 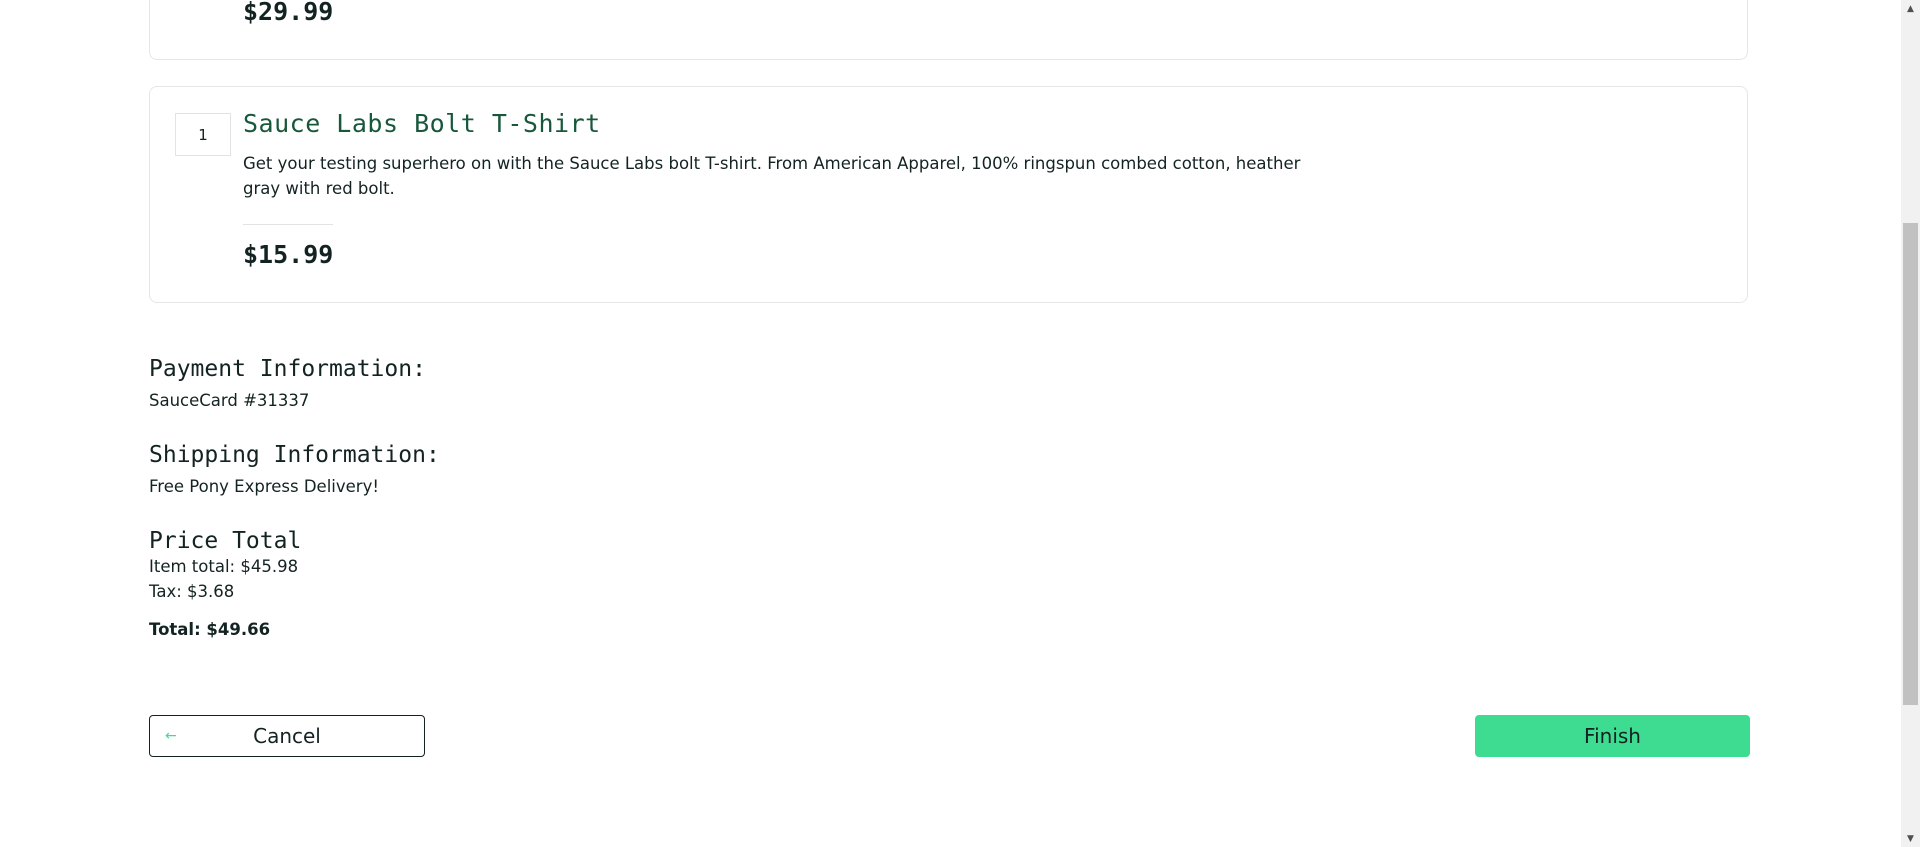 I want to click on shipping-info-heading: Shipping Information:, so click(x=294, y=455).